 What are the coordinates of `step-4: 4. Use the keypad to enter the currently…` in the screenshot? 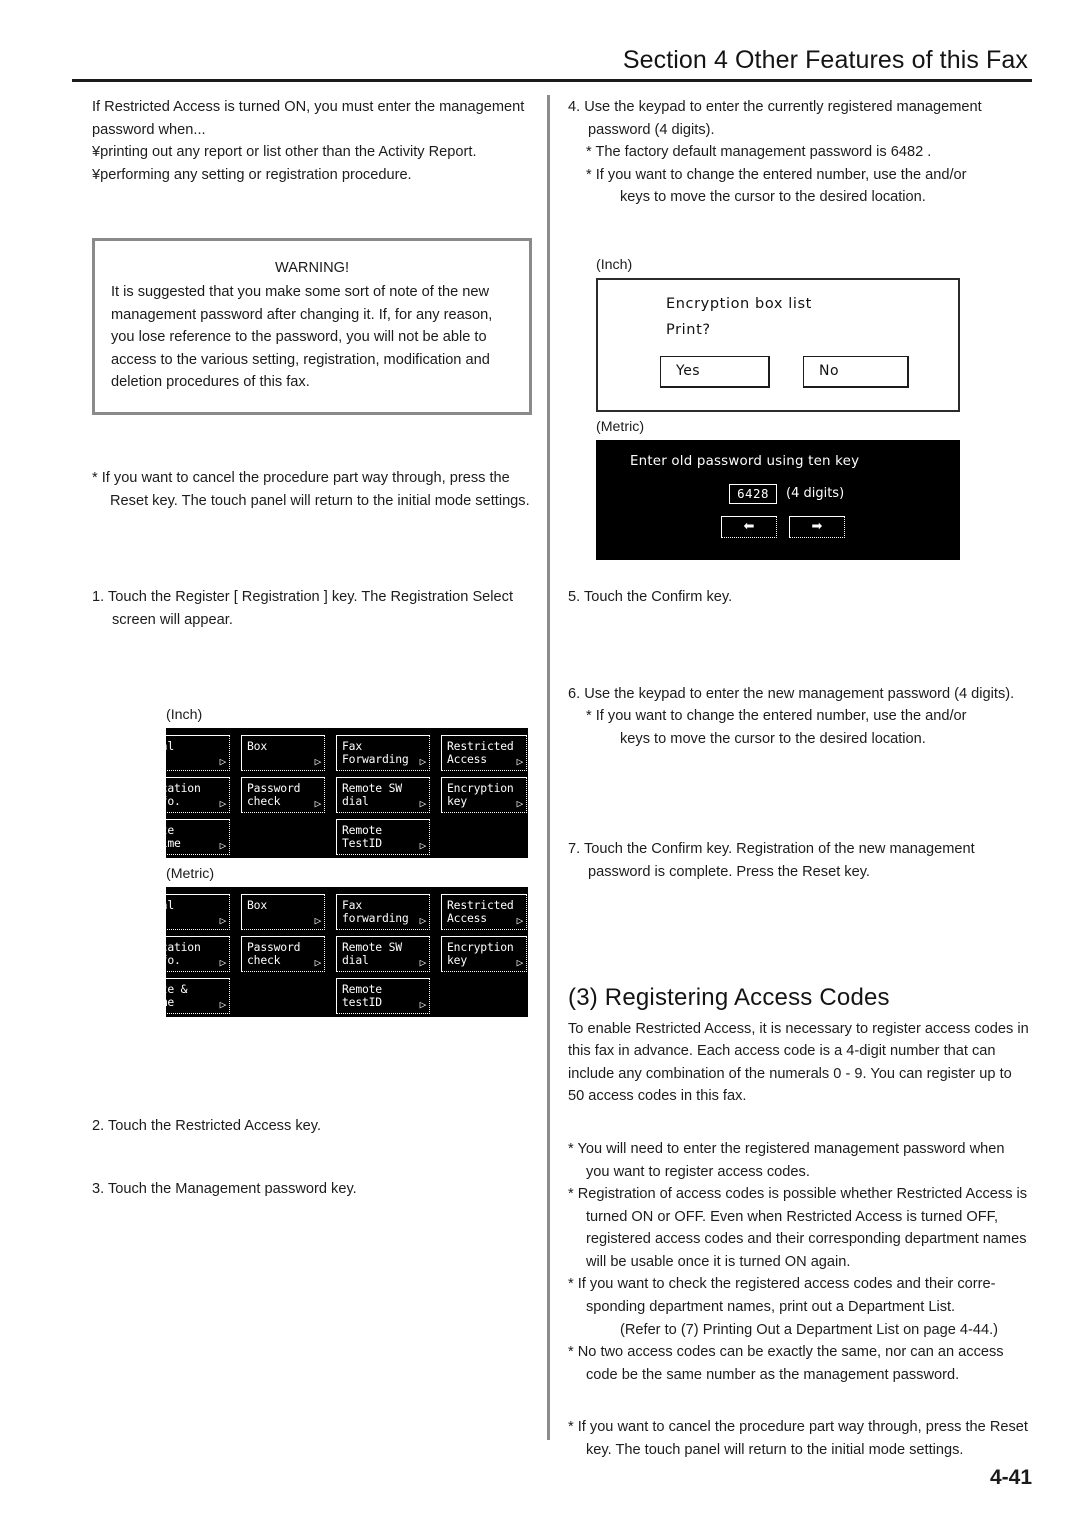 It's located at (775, 118).